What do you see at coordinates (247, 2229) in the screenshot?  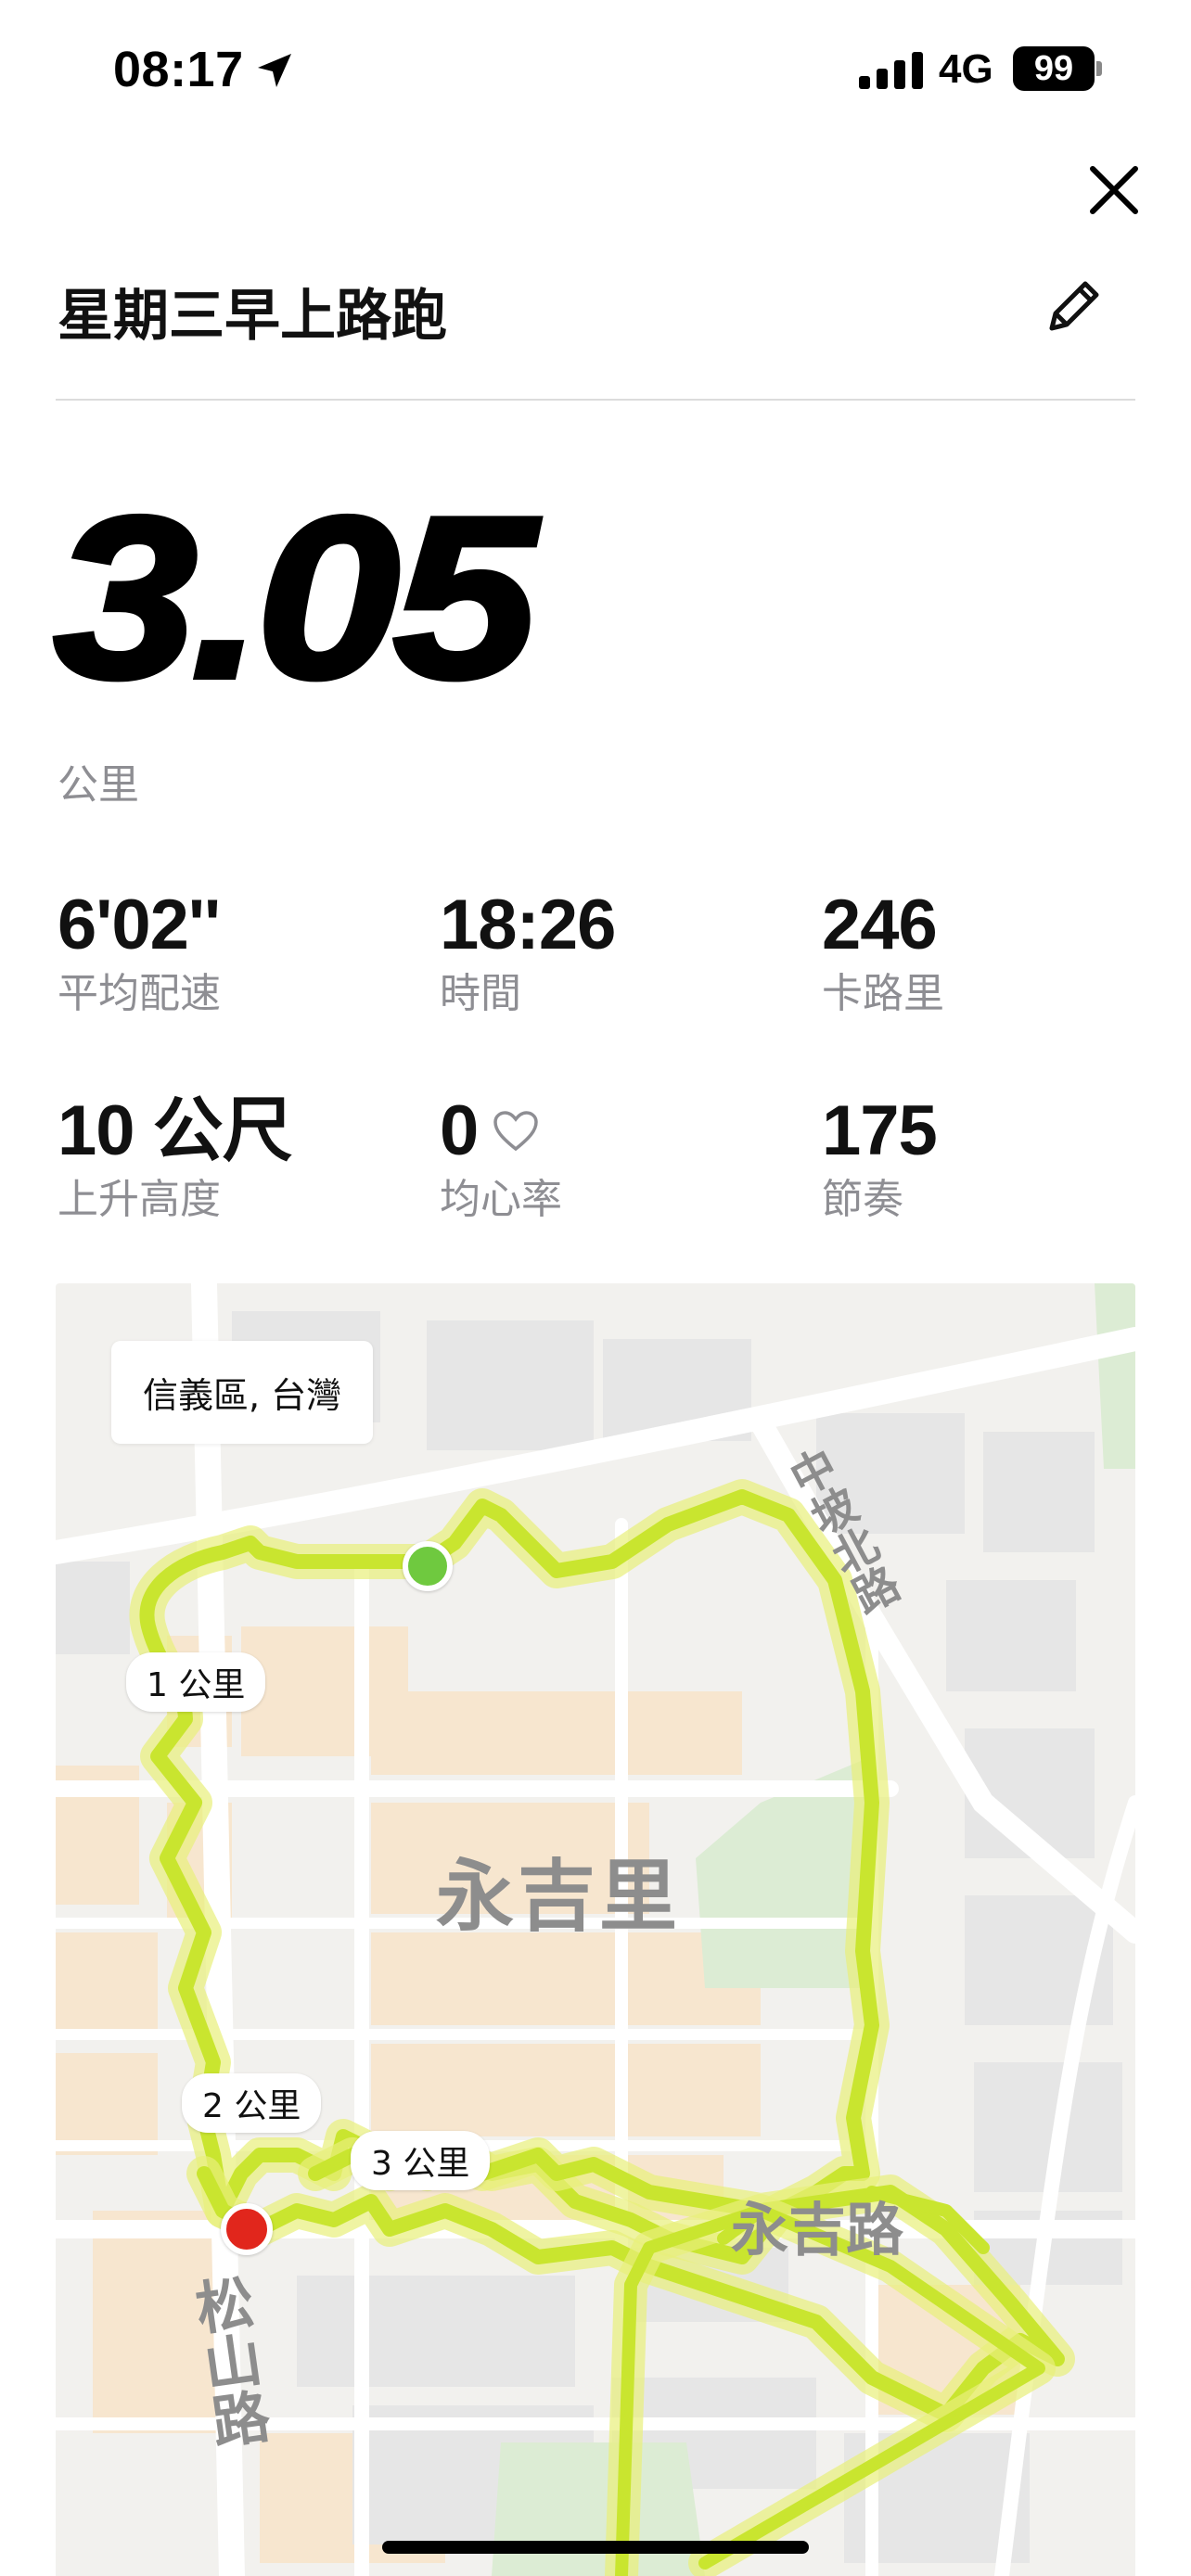 I see `end-marker` at bounding box center [247, 2229].